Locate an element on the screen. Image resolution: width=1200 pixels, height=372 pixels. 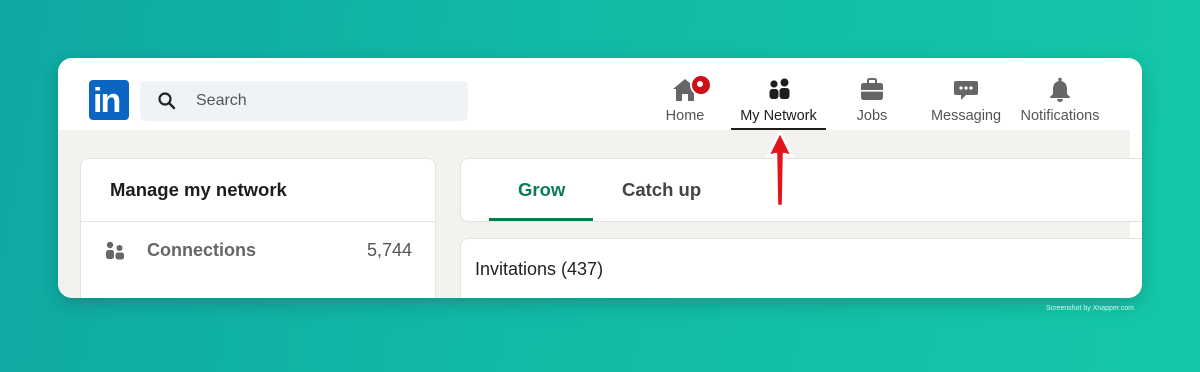
nav-jobs: Jobs is located at coordinates (872, 98).